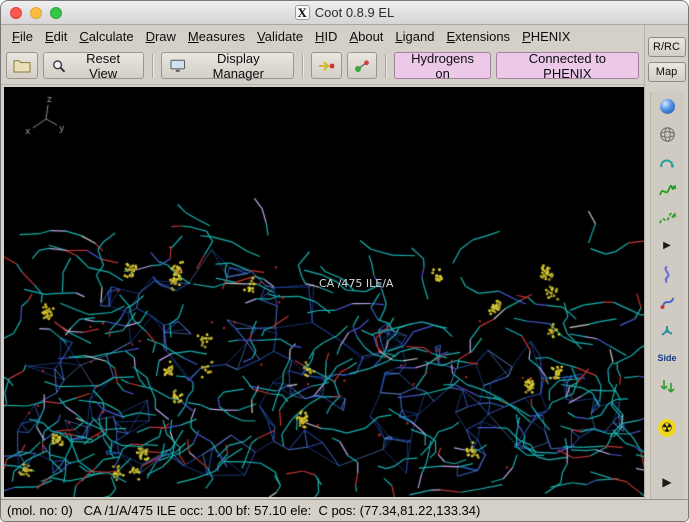 This screenshot has width=689, height=522. I want to click on go-to-atom-button, so click(327, 65).